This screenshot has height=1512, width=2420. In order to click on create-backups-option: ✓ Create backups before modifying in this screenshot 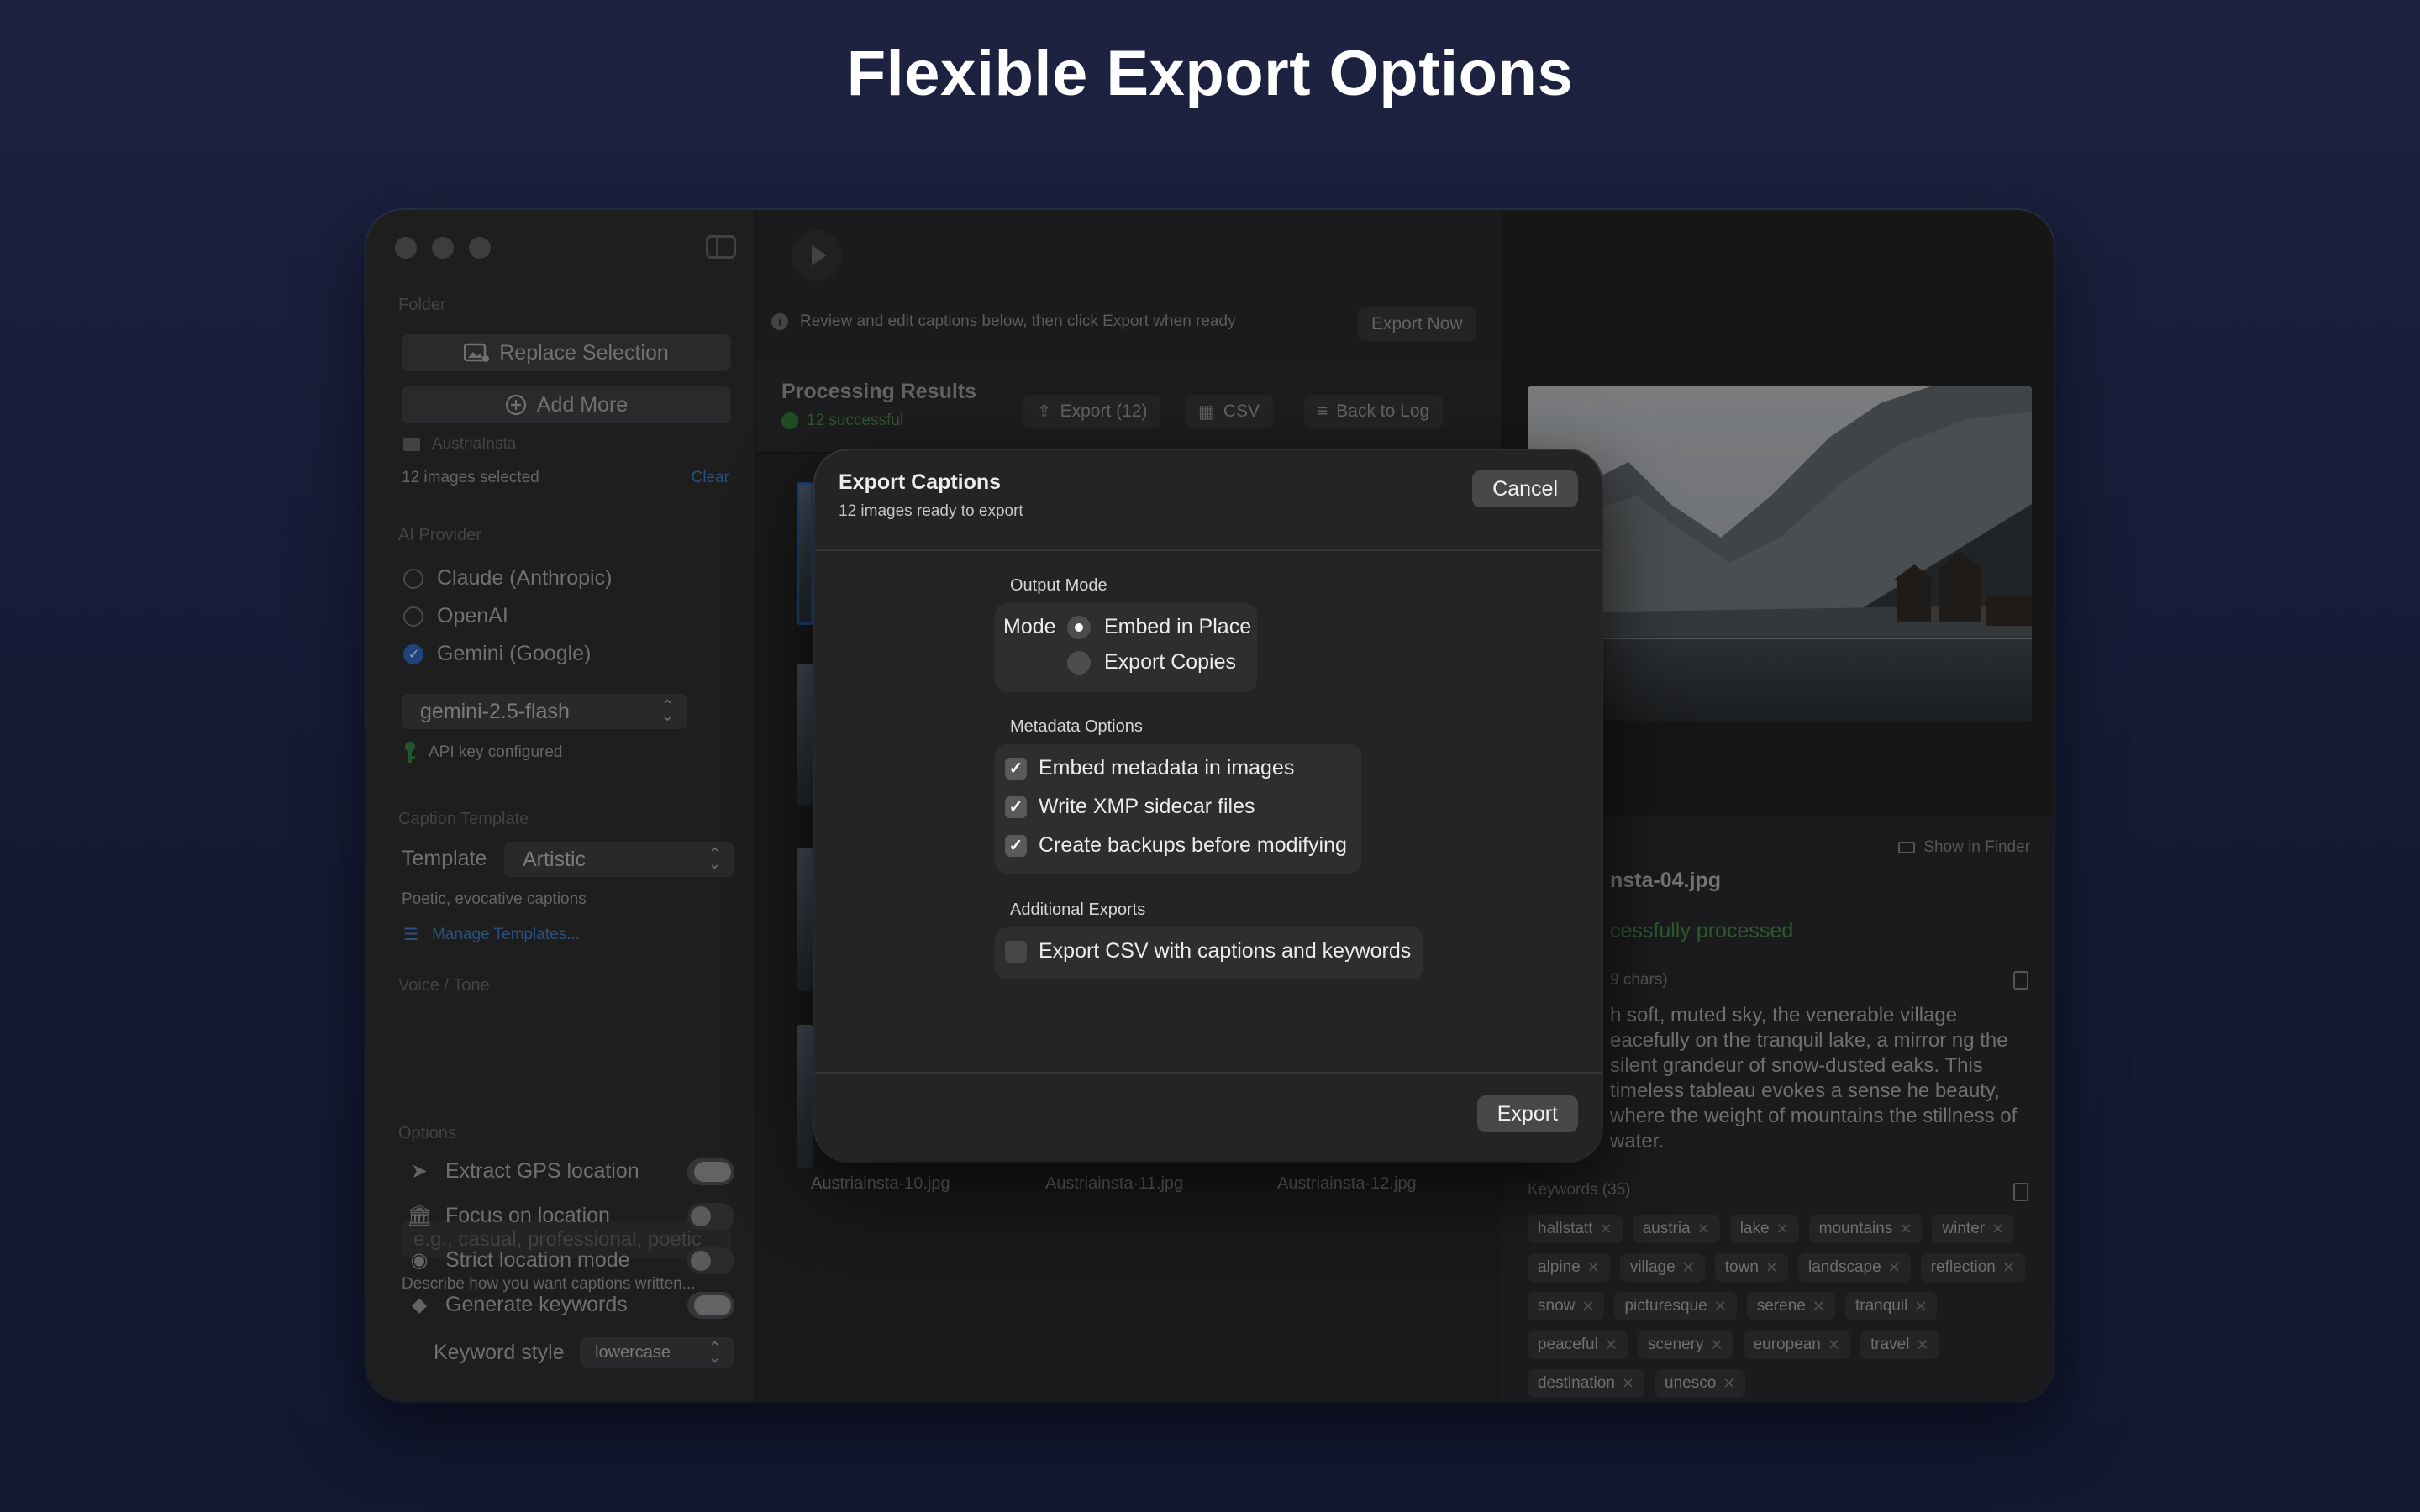, I will do `click(1176, 845)`.